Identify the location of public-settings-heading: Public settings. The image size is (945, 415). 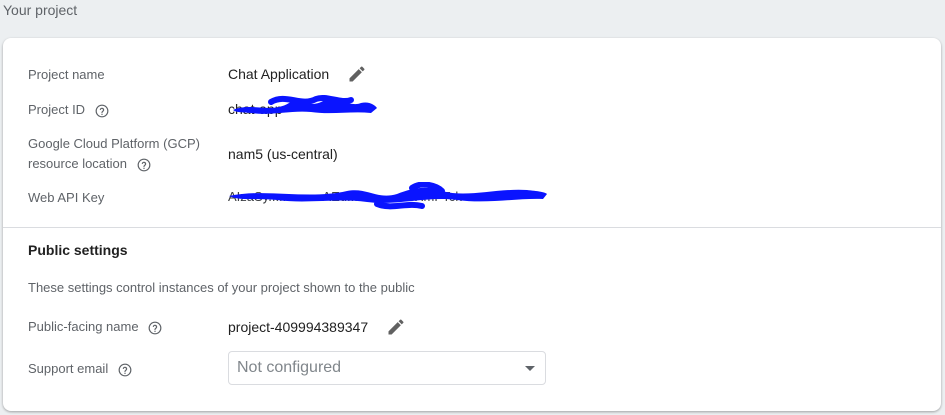
(78, 250).